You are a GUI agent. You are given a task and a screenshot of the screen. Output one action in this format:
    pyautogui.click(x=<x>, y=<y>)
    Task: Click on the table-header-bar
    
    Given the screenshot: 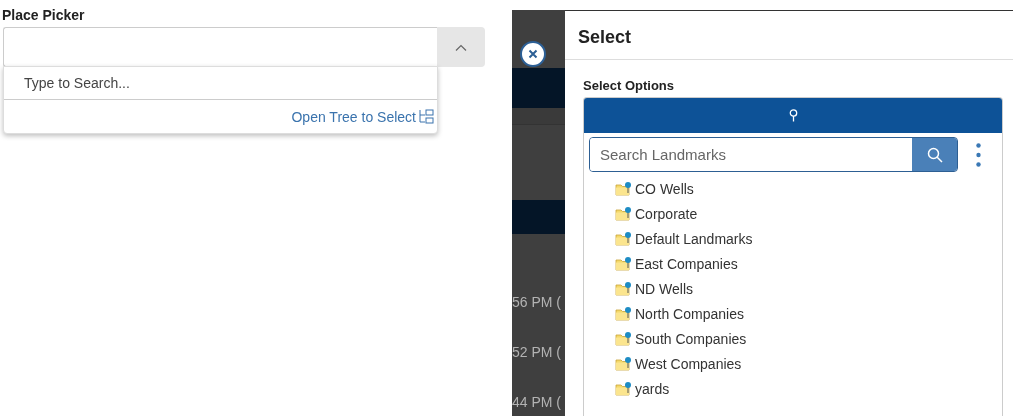 What is the action you would take?
    pyautogui.click(x=538, y=217)
    